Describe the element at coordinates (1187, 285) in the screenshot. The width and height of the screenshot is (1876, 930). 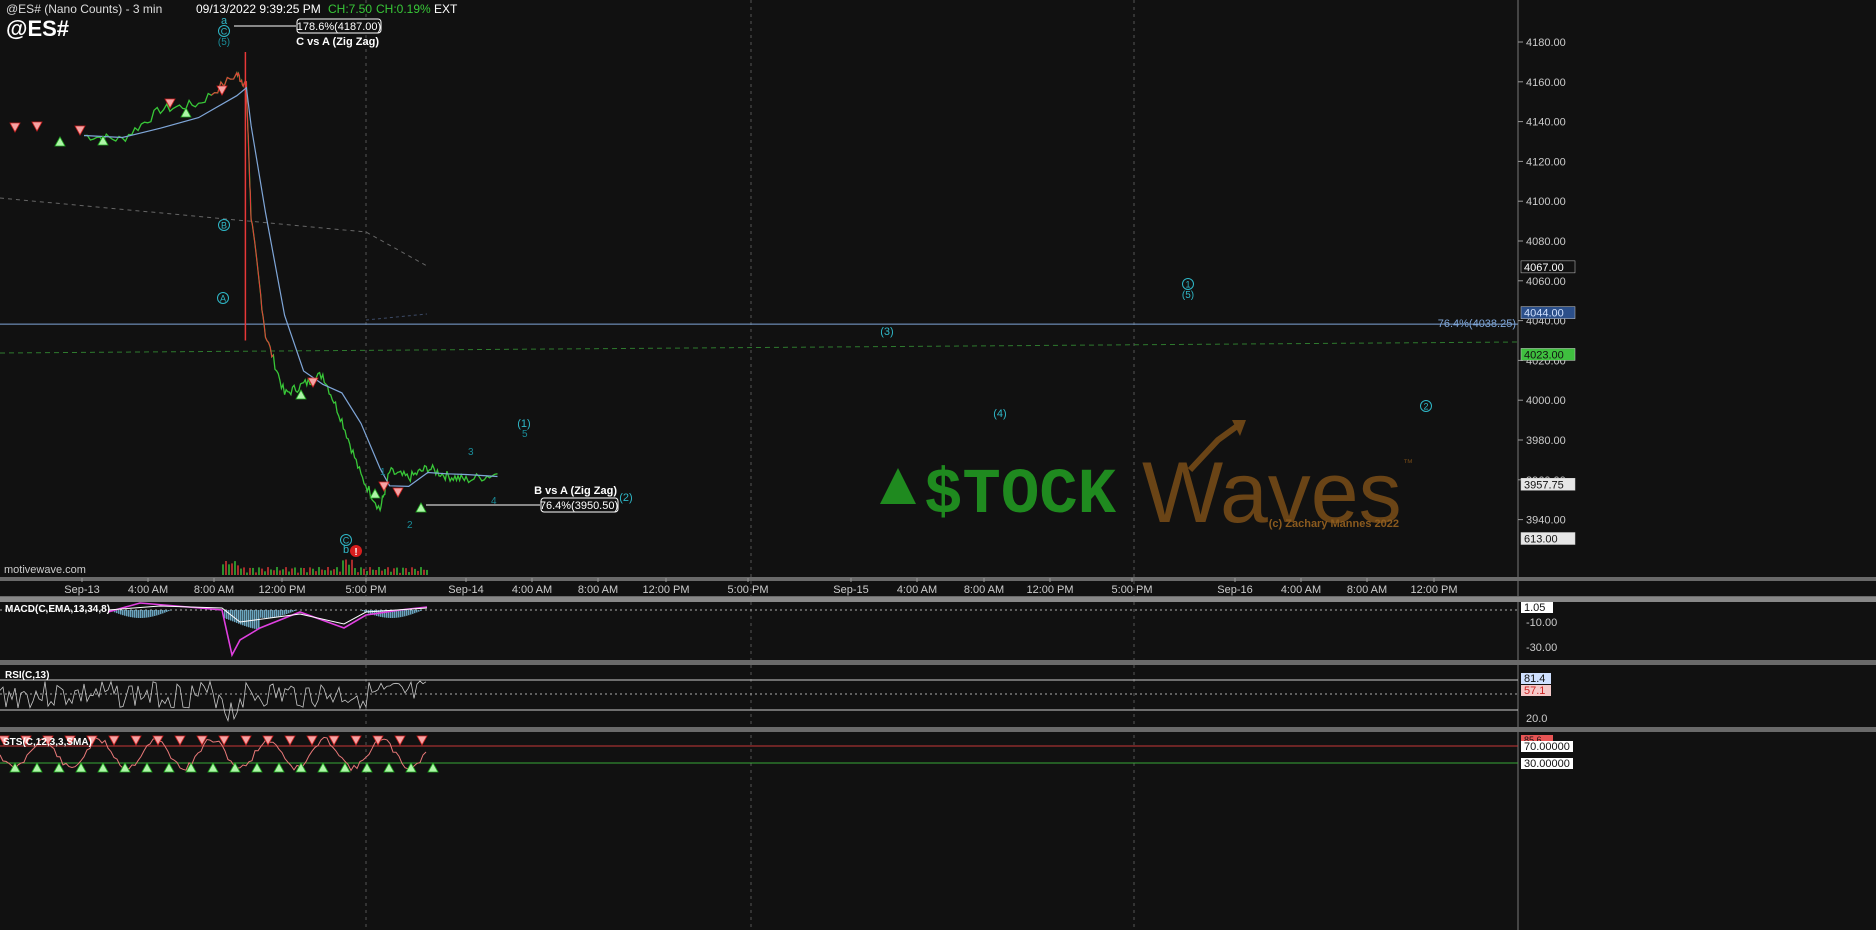
I see `wave-label-circ-1: 1` at that location.